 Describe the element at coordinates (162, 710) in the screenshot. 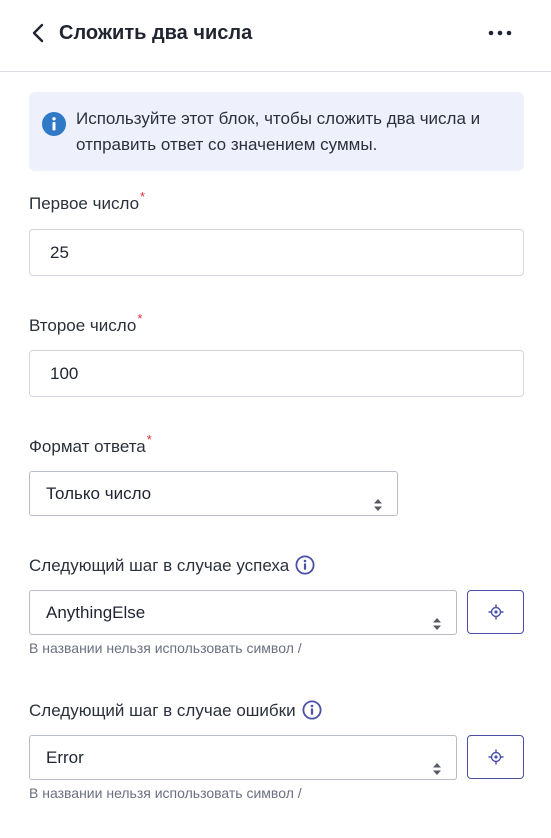

I see `error-step-label-text: Следующий шаг в случае ошибки` at that location.